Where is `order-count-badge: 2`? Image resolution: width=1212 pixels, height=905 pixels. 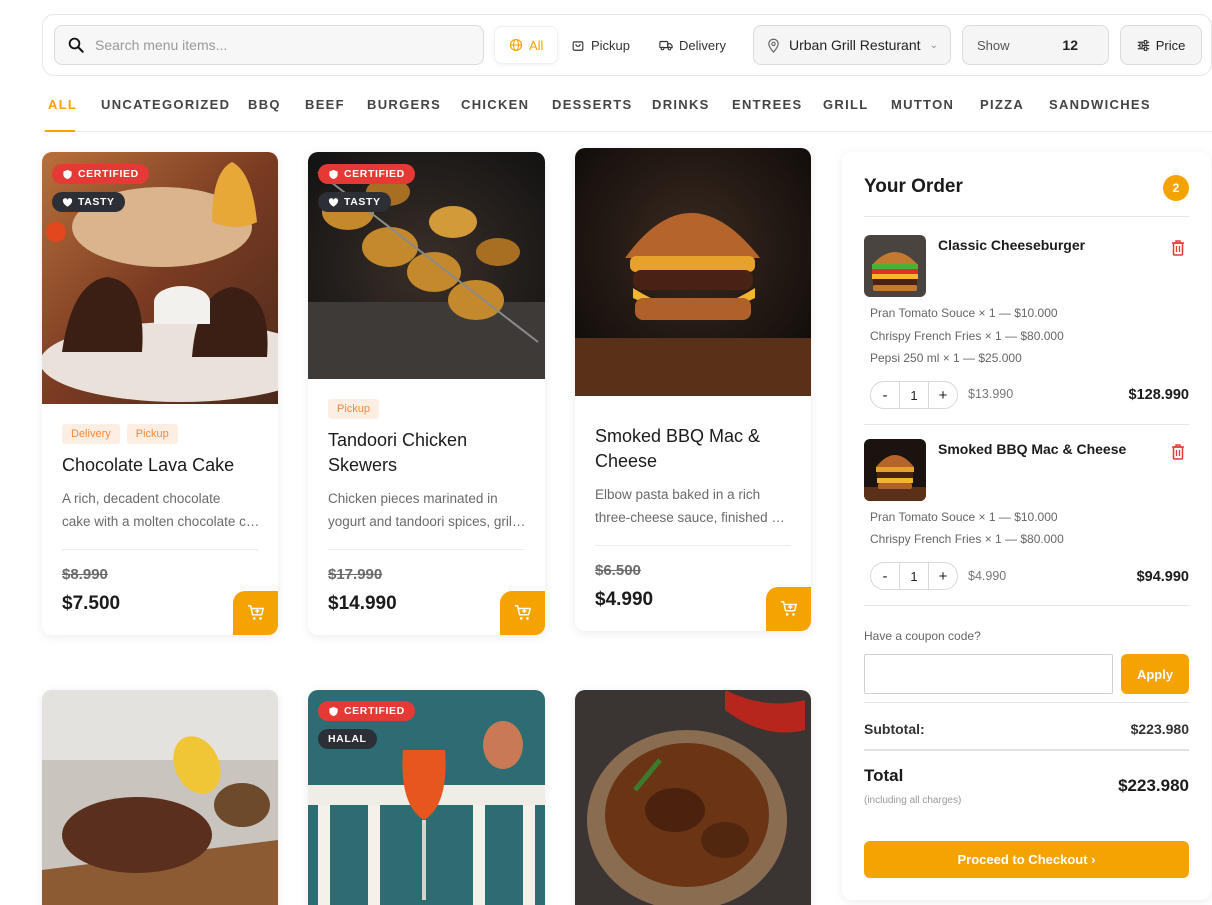 order-count-badge: 2 is located at coordinates (1176, 188).